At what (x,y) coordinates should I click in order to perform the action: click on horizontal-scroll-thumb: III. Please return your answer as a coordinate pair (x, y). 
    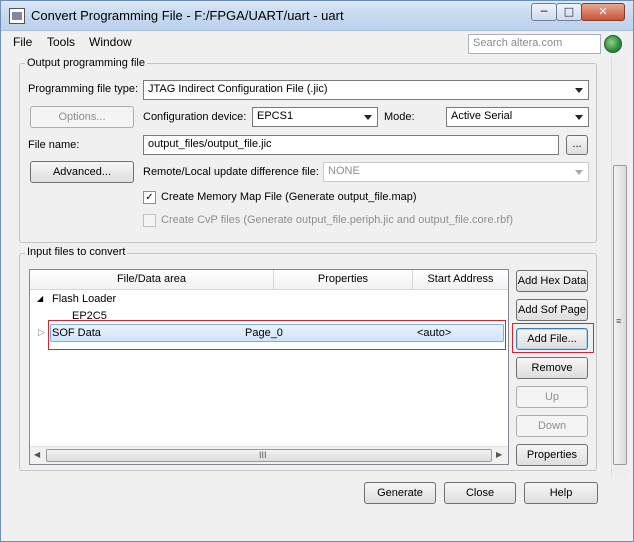
    Looking at the image, I should click on (269, 455).